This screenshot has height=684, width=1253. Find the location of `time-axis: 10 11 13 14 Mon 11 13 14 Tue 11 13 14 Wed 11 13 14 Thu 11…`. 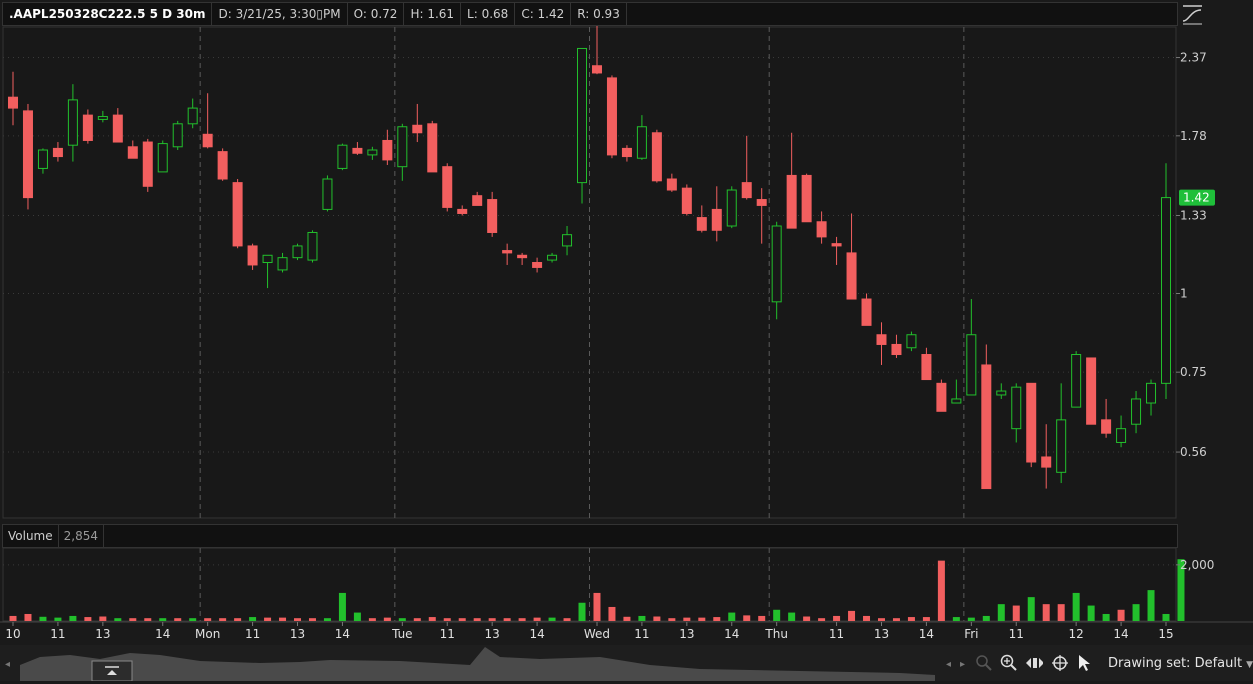

time-axis: 10 11 13 14 Mon 11 13 14 Tue 11 13 14 Wed 11 13 14 Thu 11… is located at coordinates (626, 632).